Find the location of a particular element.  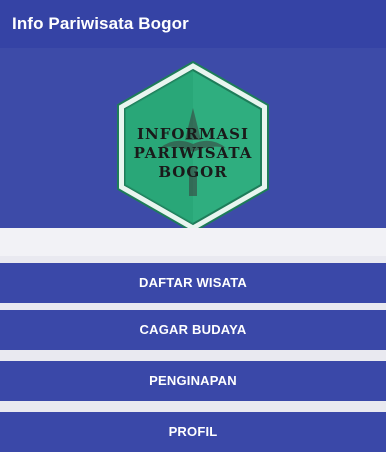

profil-button: PROFIL is located at coordinates (193, 432).